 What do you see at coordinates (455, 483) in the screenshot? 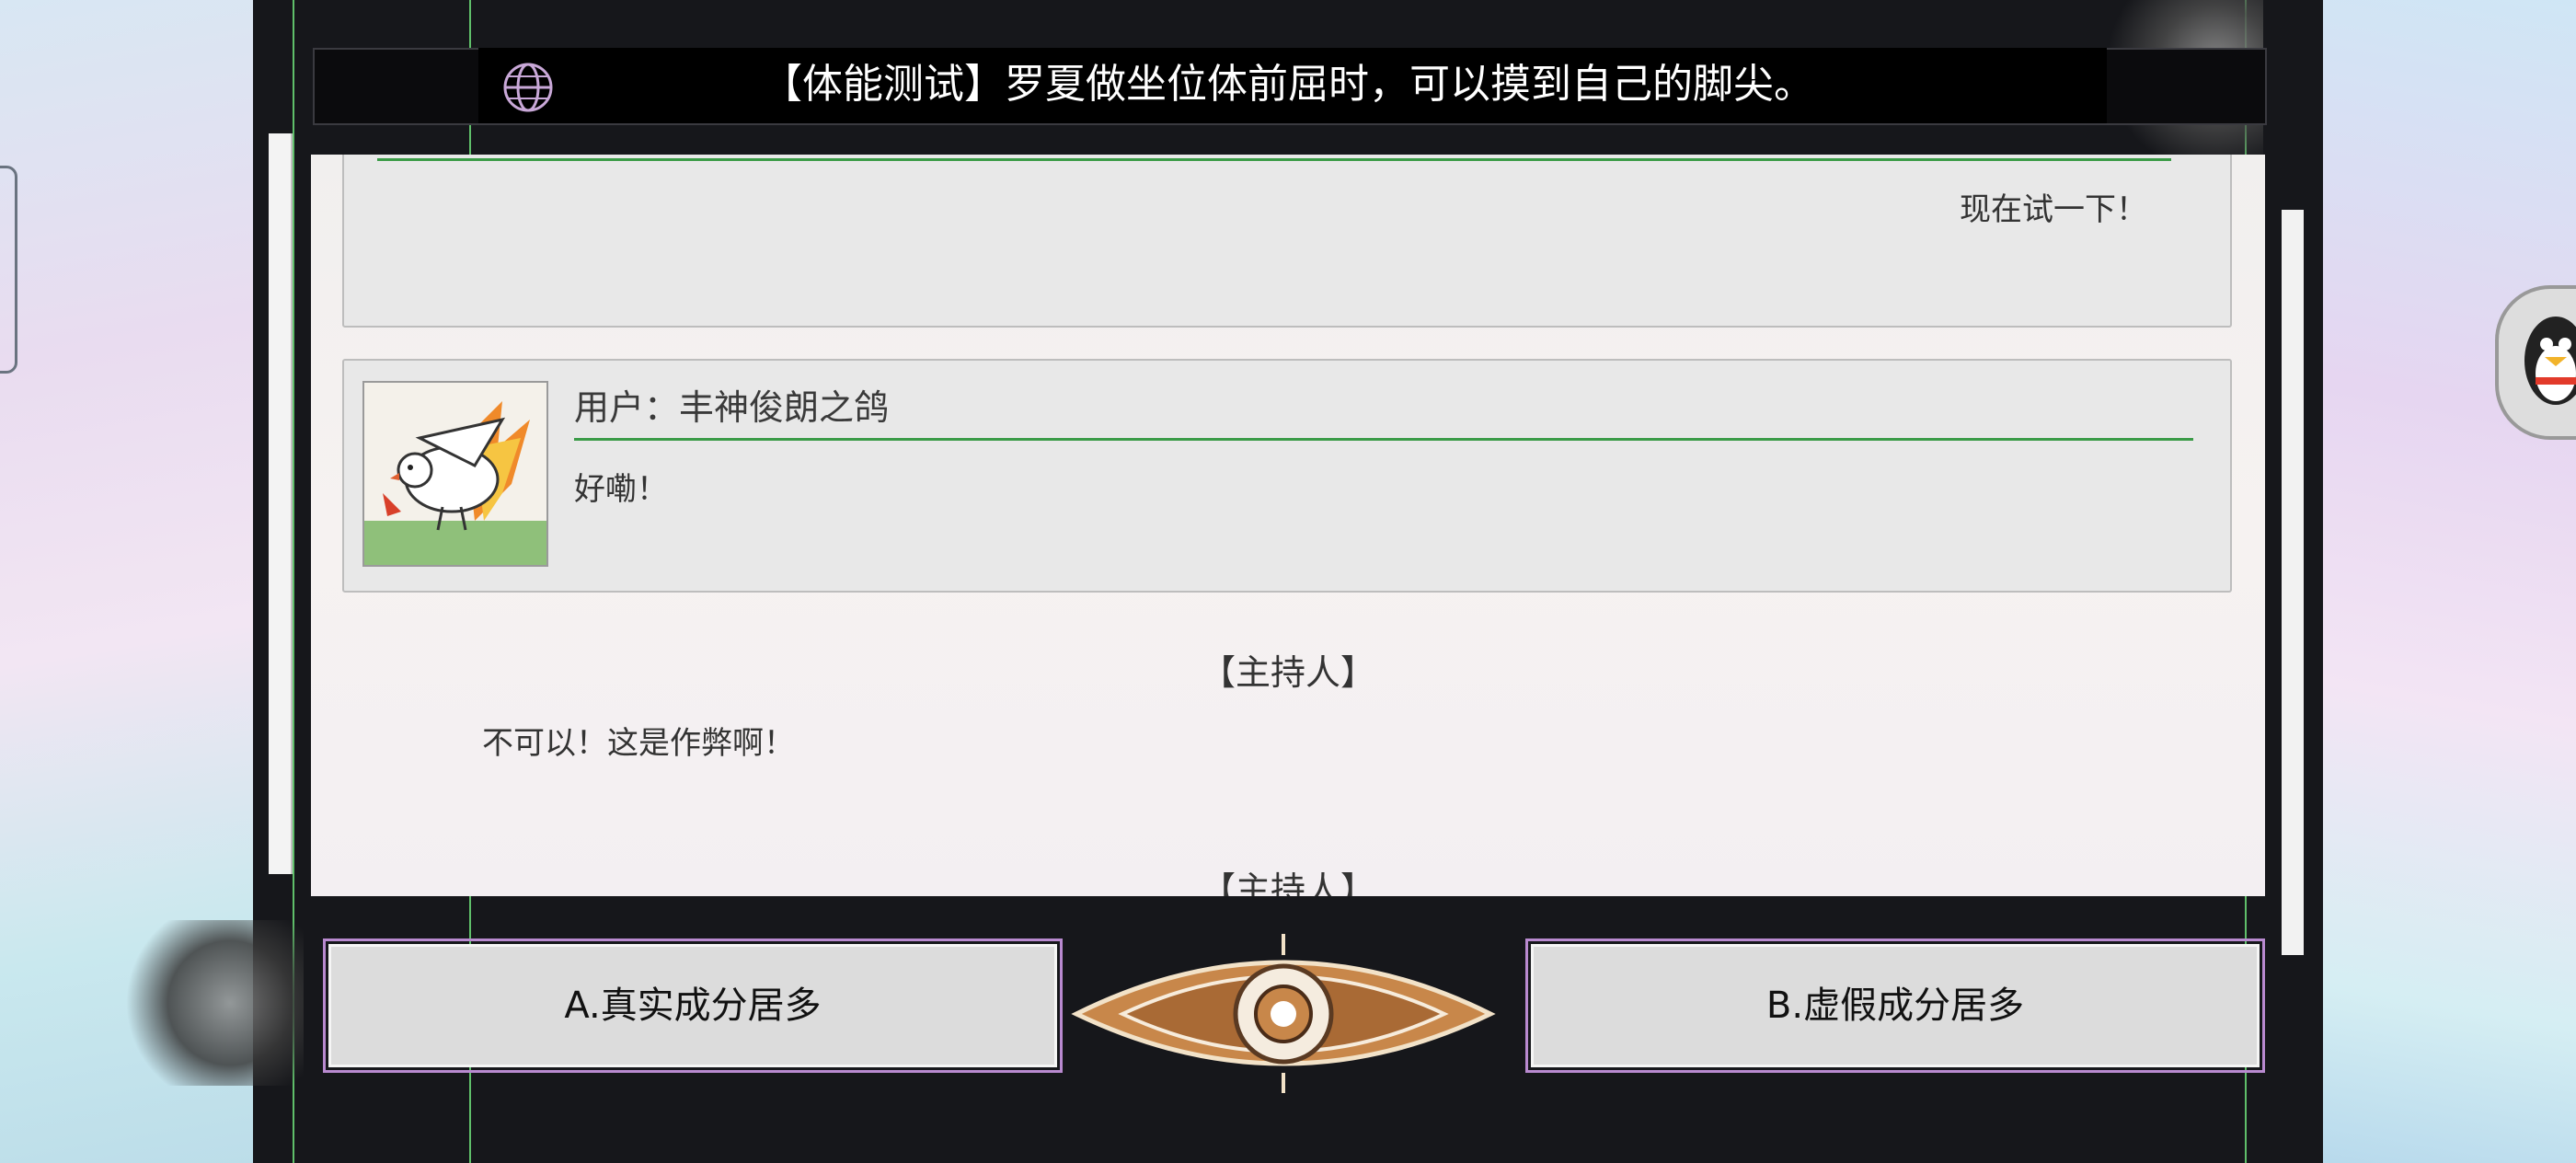
I see `pigeon-avatar-icon` at bounding box center [455, 483].